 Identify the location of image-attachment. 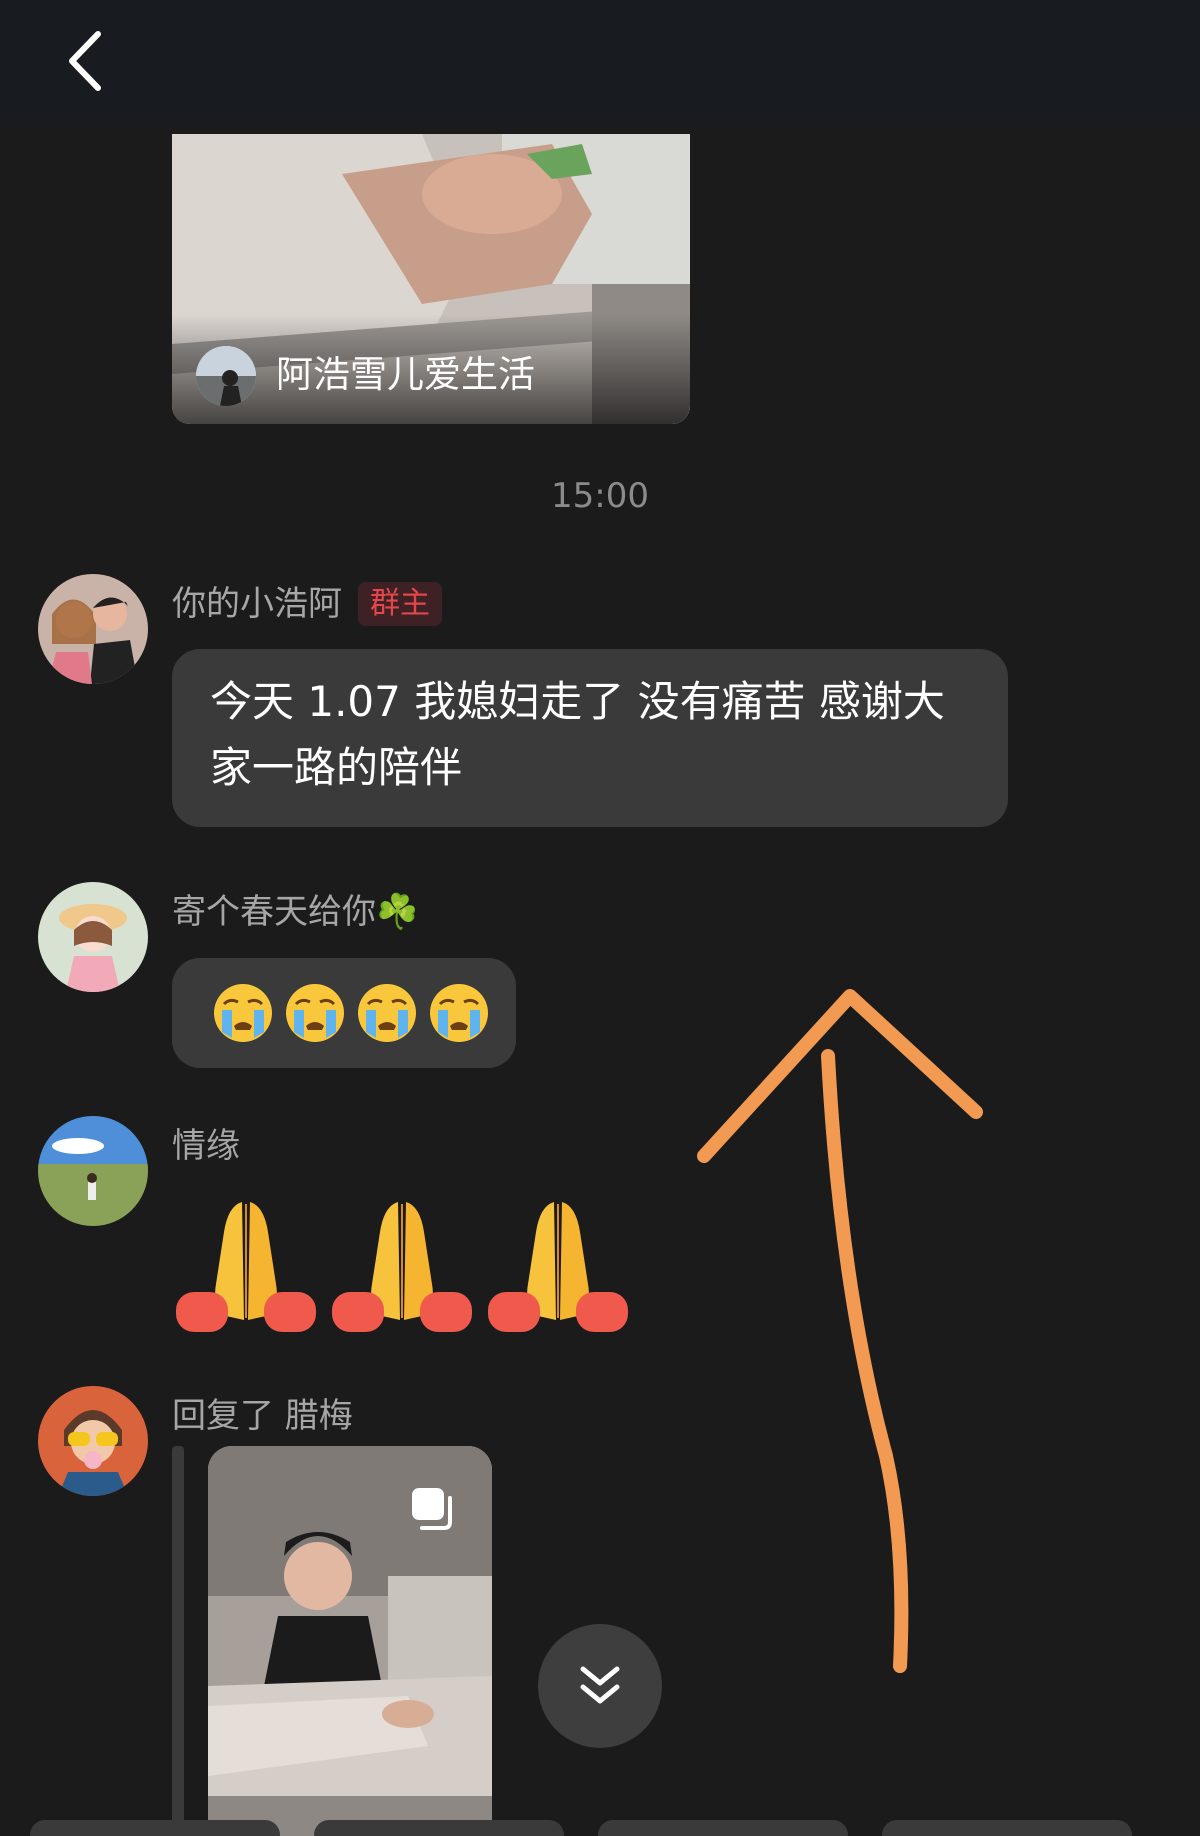
(350, 1641).